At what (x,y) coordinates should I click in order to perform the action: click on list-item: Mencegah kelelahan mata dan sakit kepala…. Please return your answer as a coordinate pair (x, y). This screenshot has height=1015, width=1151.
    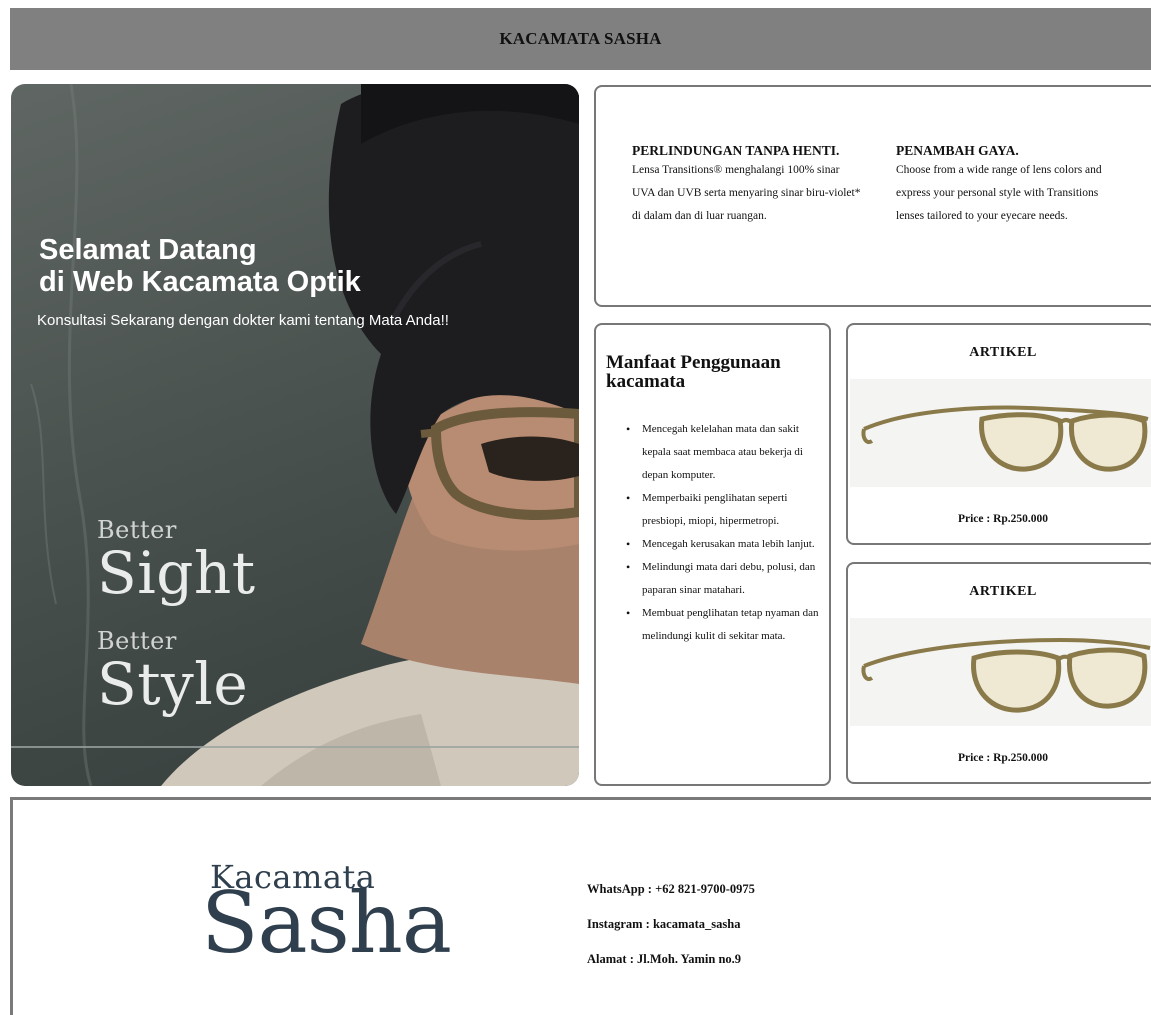
    Looking at the image, I should click on (726, 452).